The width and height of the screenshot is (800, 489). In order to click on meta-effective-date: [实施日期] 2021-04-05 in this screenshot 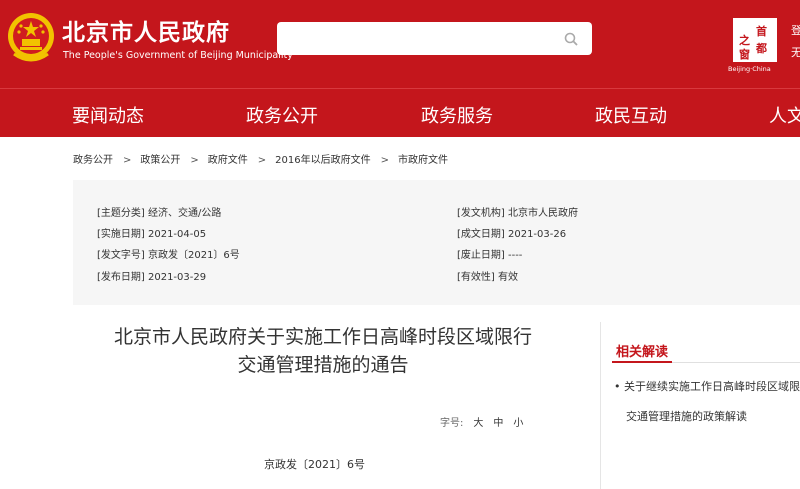, I will do `click(152, 234)`.